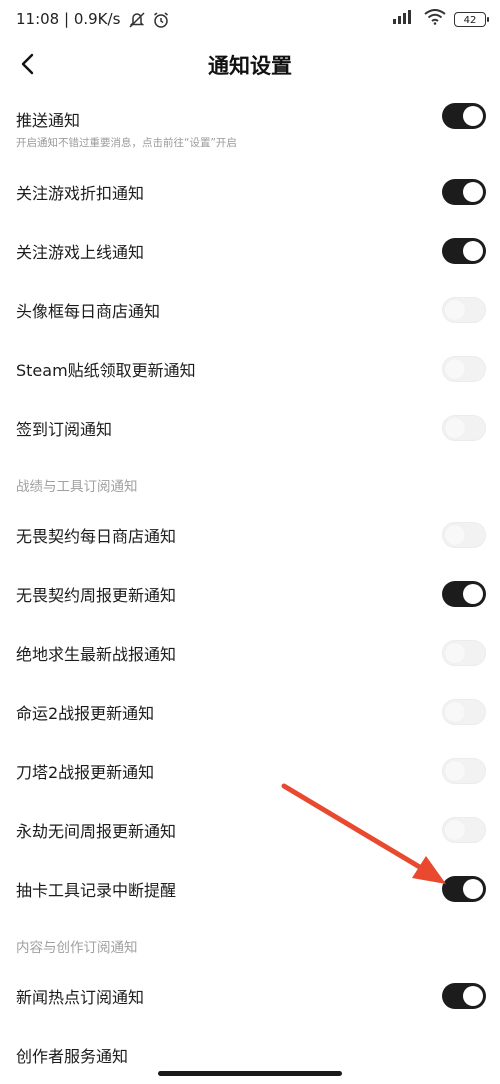 Image resolution: width=500 pixels, height=1084 pixels. What do you see at coordinates (250, 711) in the screenshot?
I see `settings-row: 命运2战报更新通知` at bounding box center [250, 711].